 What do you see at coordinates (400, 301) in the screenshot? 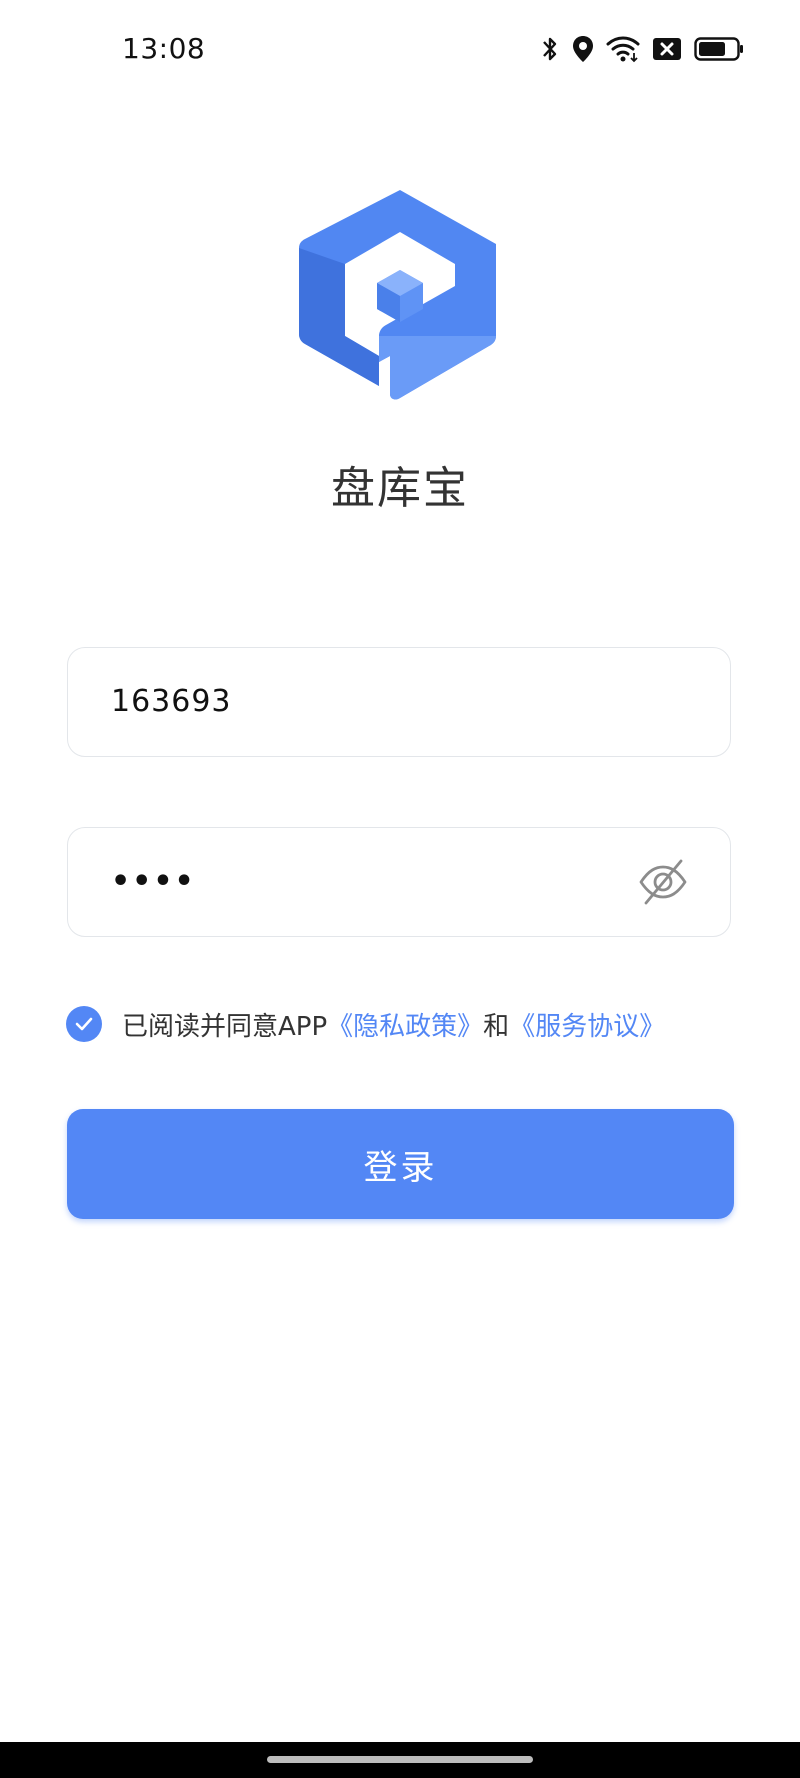
I see `app-logo` at bounding box center [400, 301].